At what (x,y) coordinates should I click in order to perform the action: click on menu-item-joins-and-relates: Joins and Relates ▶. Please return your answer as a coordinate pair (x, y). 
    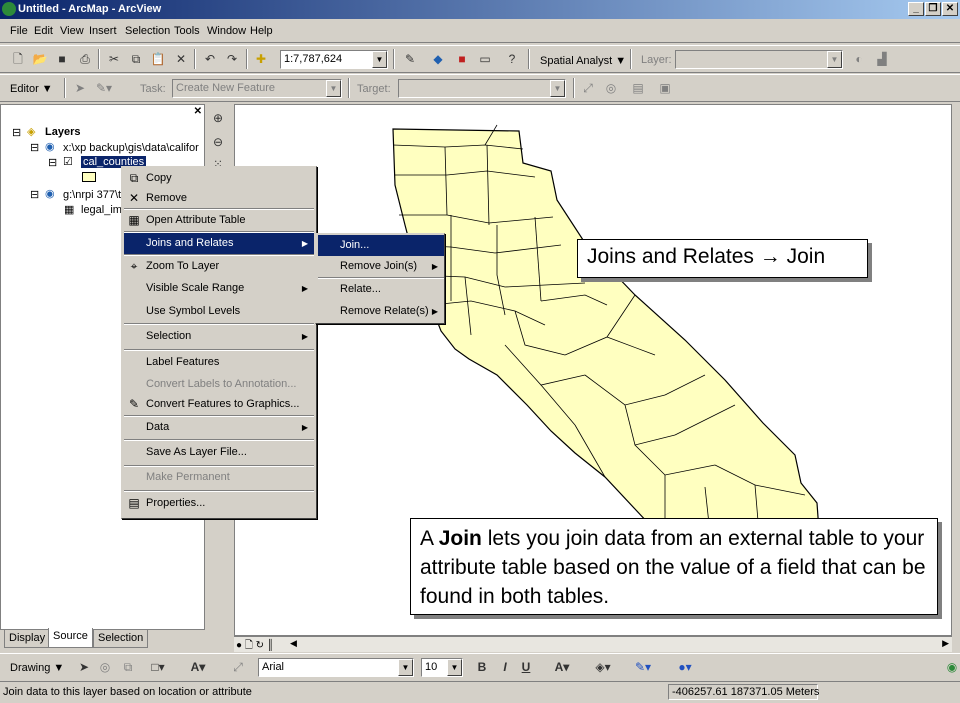
    Looking at the image, I should click on (219, 243).